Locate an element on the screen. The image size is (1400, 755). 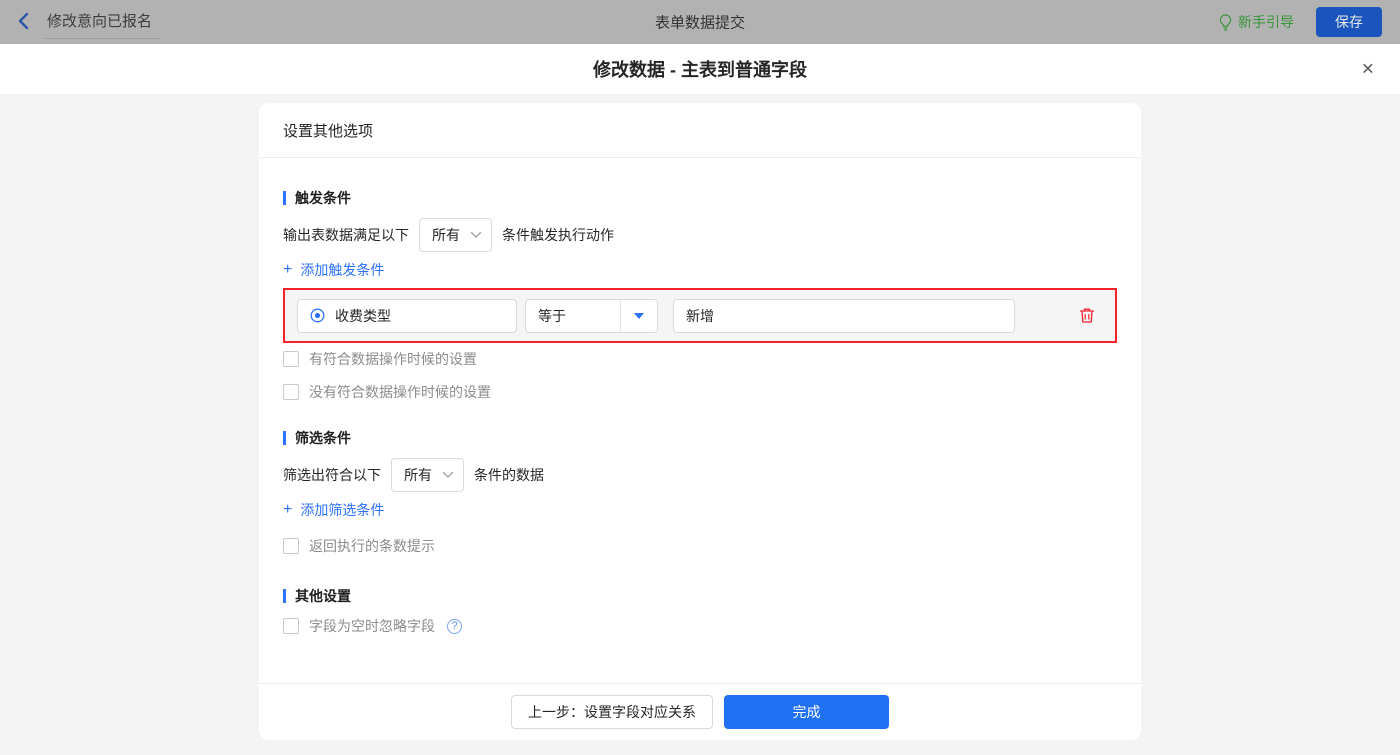
add-filter-condition-link: + 添加筛选条件 is located at coordinates (333, 510).